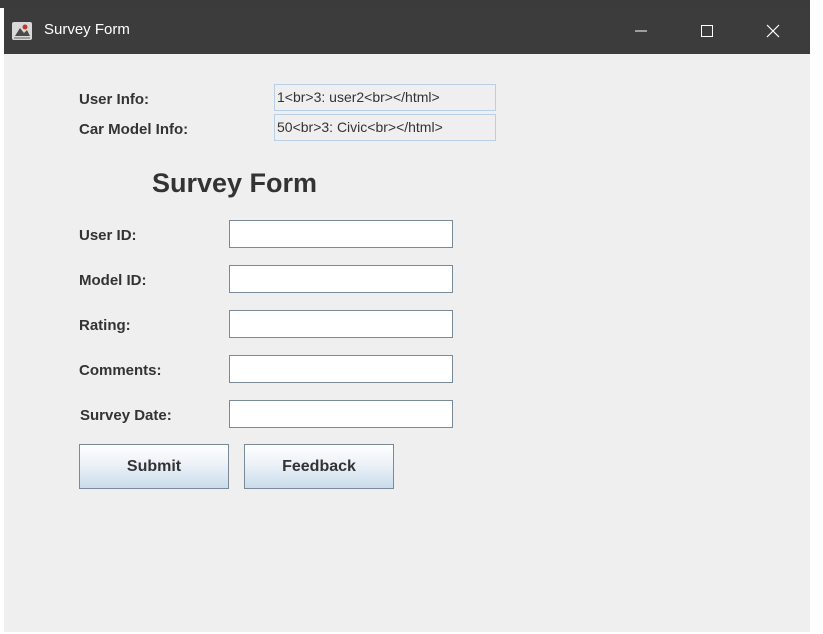 Image resolution: width=823 pixels, height=634 pixels. What do you see at coordinates (341, 369) in the screenshot?
I see `comments-input` at bounding box center [341, 369].